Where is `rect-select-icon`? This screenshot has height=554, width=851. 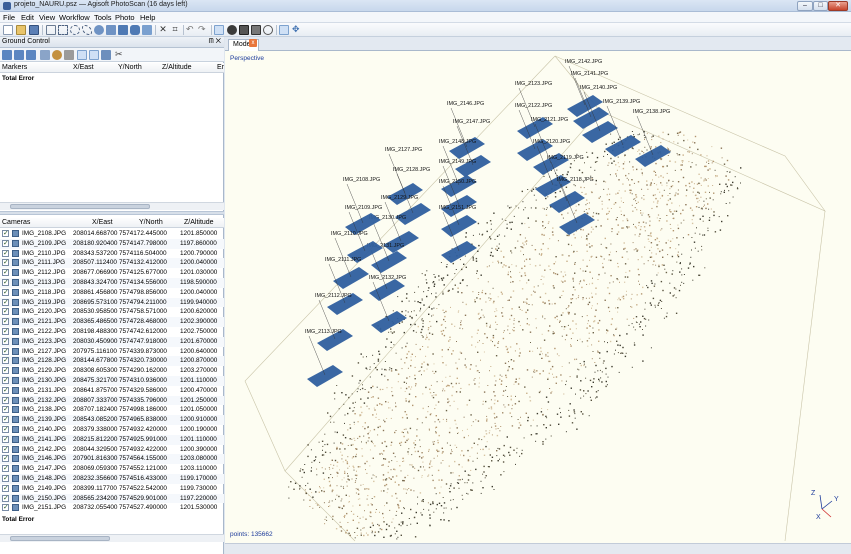 rect-select-icon is located at coordinates (63, 30).